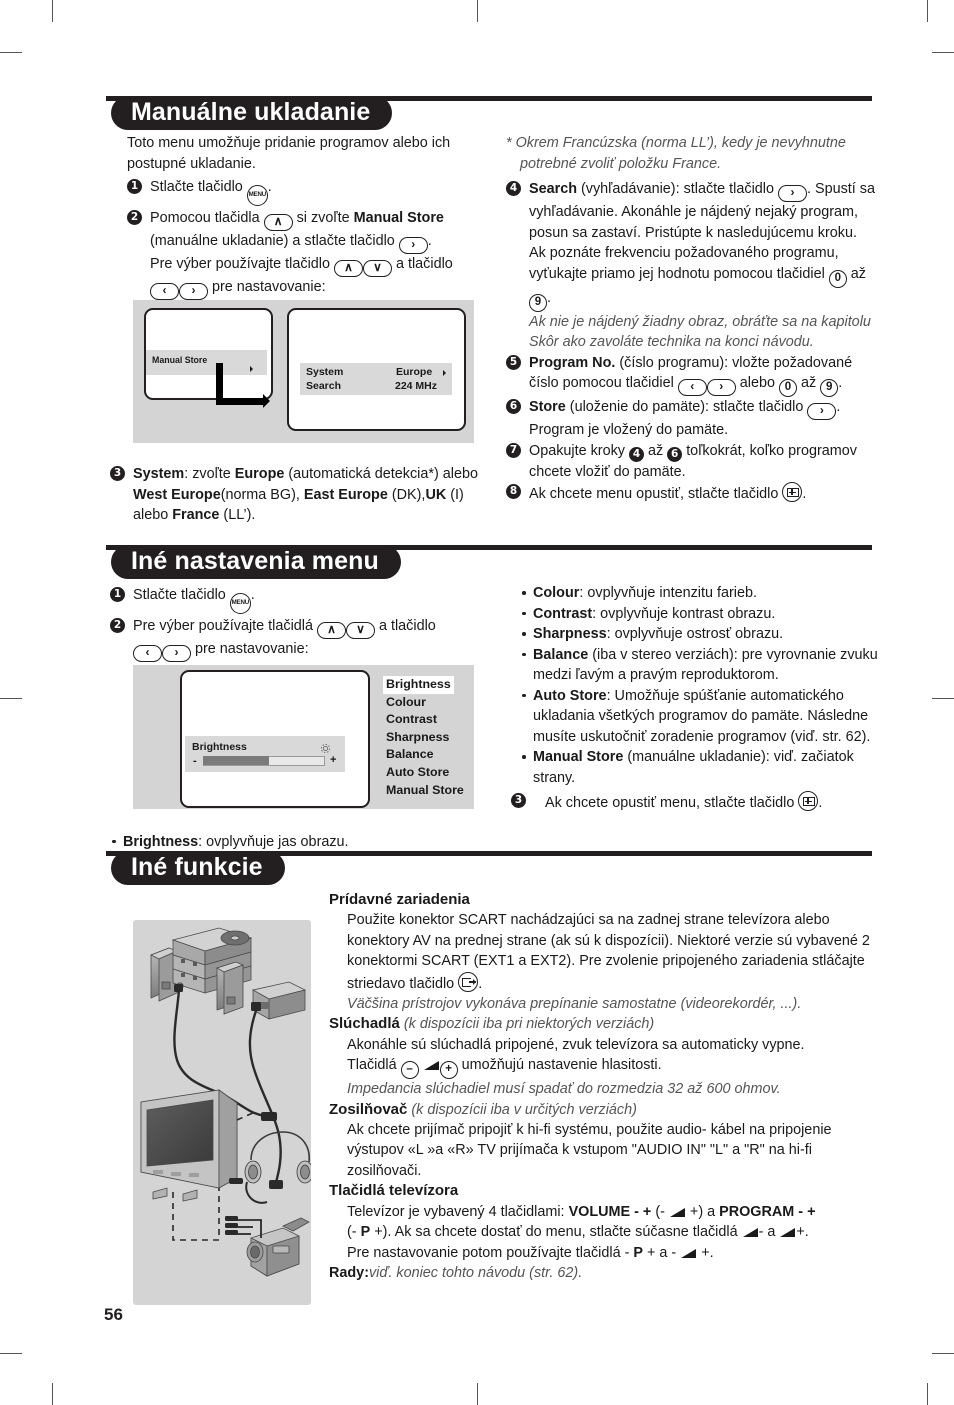 Image resolution: width=954 pixels, height=1405 pixels. I want to click on crop-mark-left-middle, so click(11, 698).